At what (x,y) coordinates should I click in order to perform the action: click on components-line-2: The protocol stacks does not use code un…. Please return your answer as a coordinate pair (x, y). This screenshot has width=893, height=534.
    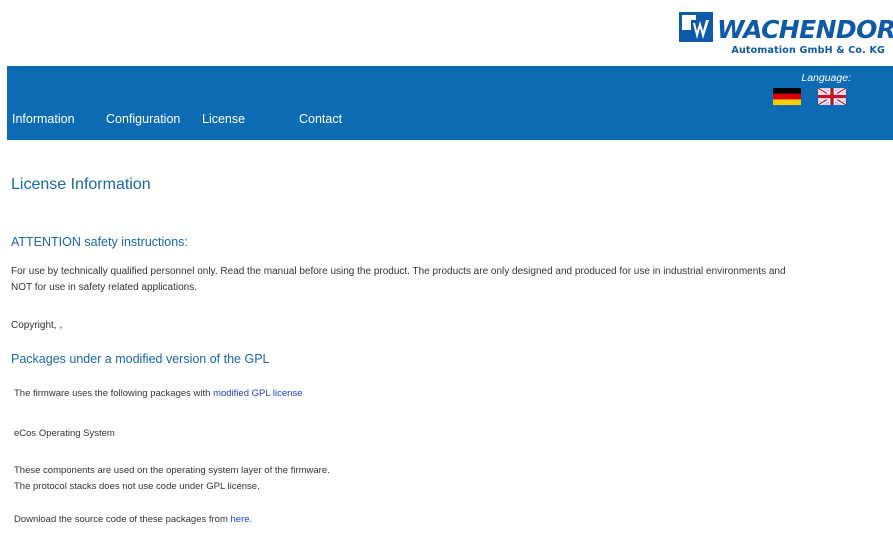
    Looking at the image, I should click on (137, 486).